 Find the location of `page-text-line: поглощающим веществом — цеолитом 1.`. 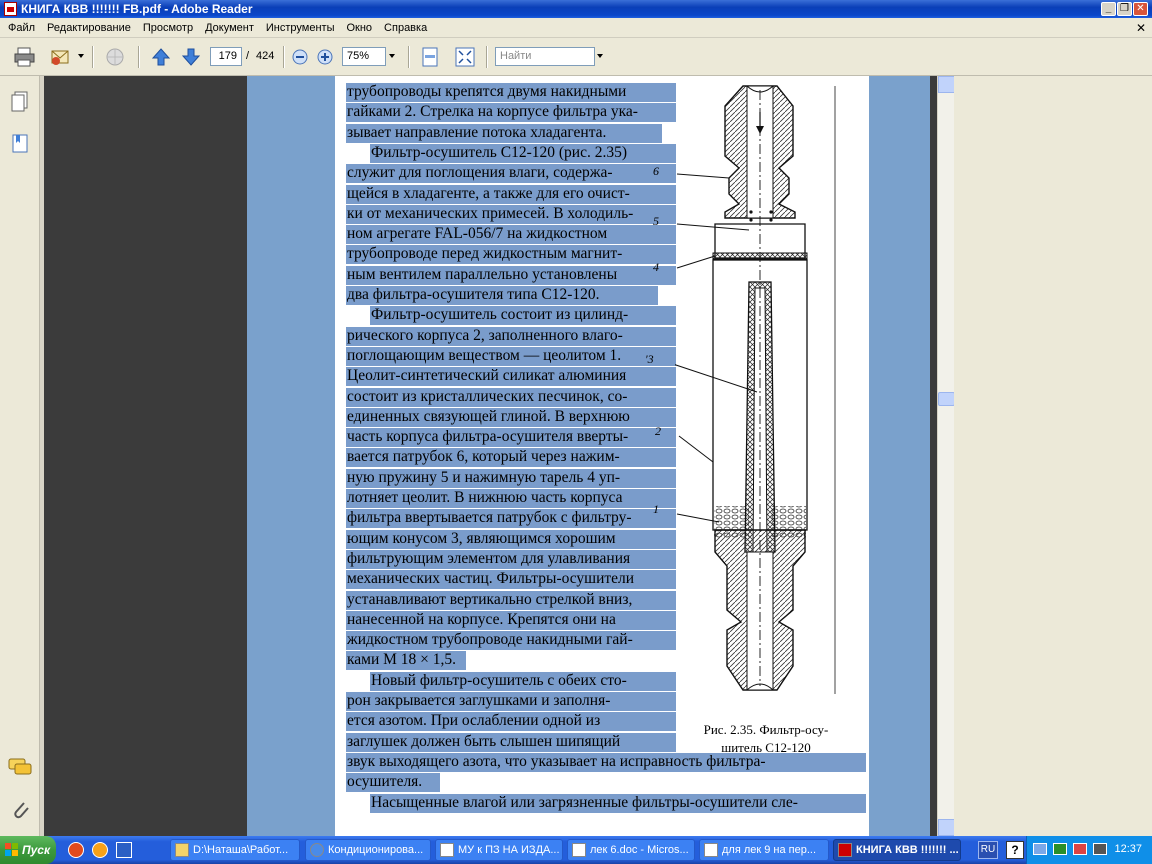

page-text-line: поглощающим веществом — цеолитом 1. is located at coordinates (512, 356).